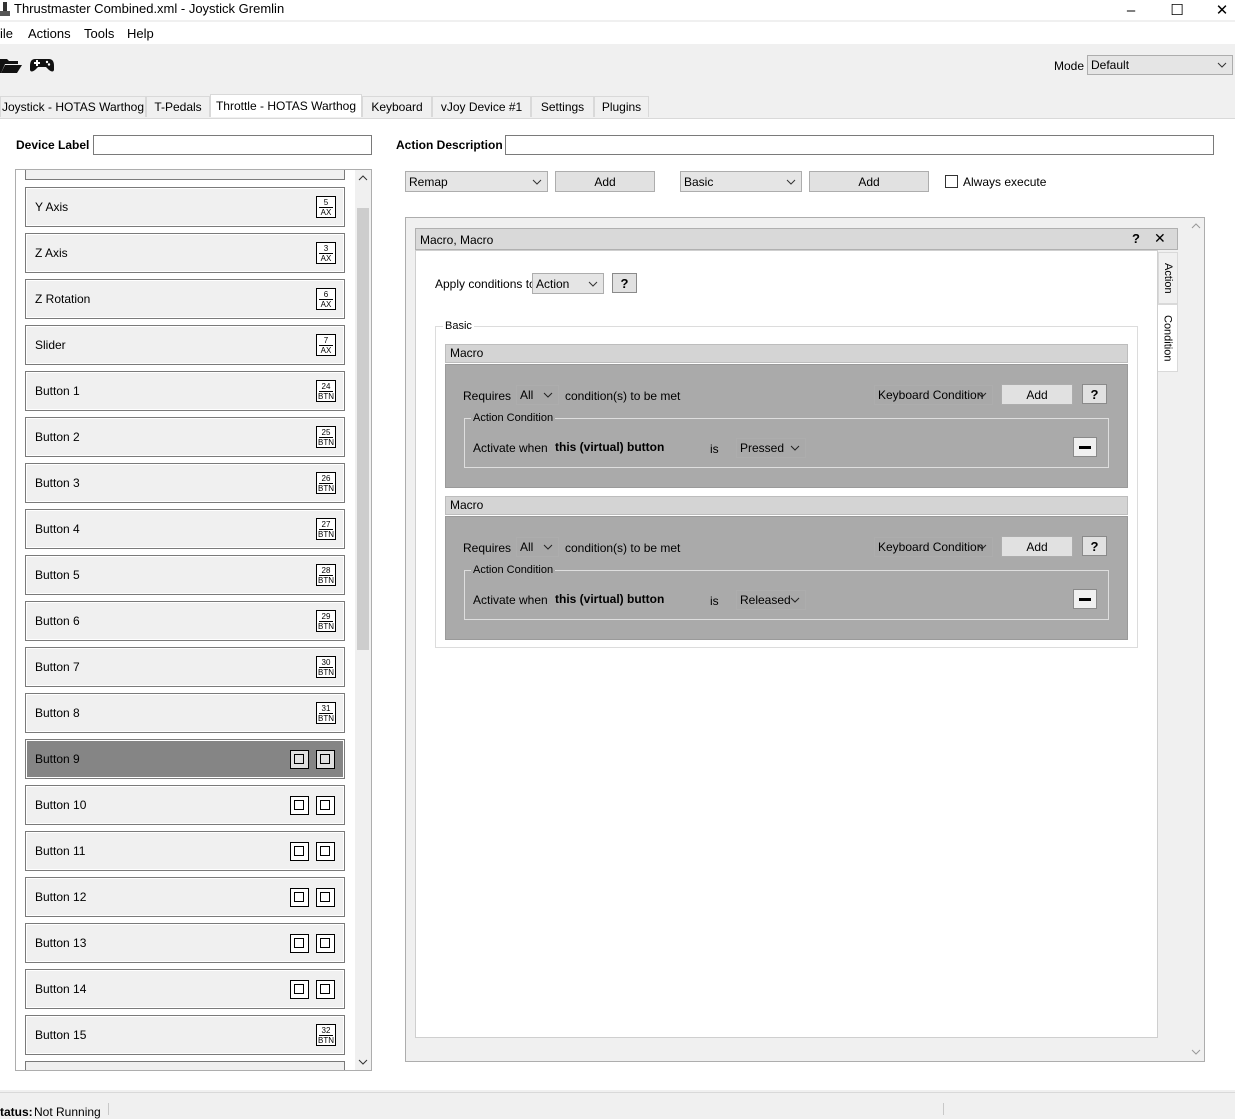 This screenshot has height=1119, width=1235. I want to click on apply-conditions-help-button: ?, so click(624, 283).